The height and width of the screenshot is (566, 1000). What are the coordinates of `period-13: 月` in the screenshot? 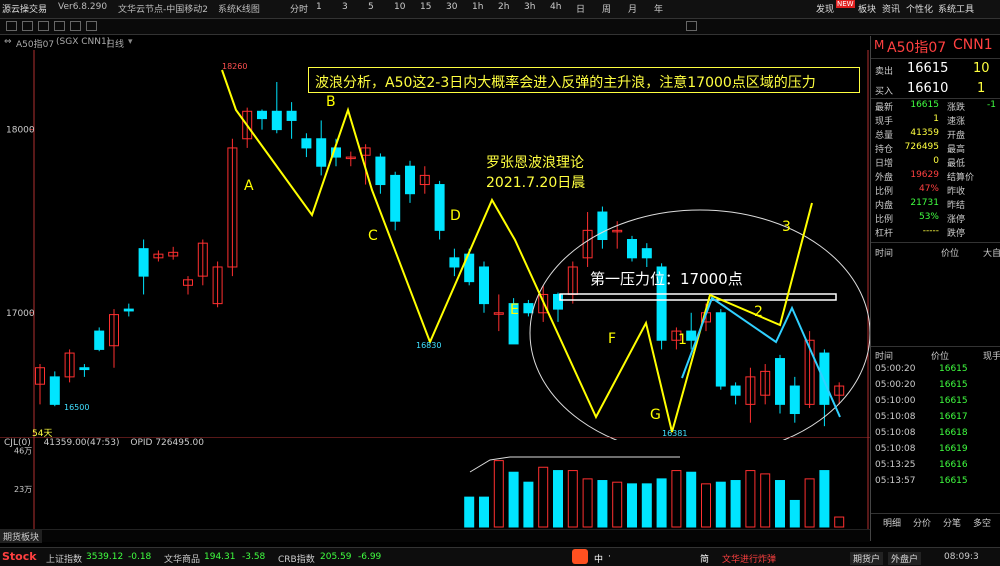 It's located at (632, 8).